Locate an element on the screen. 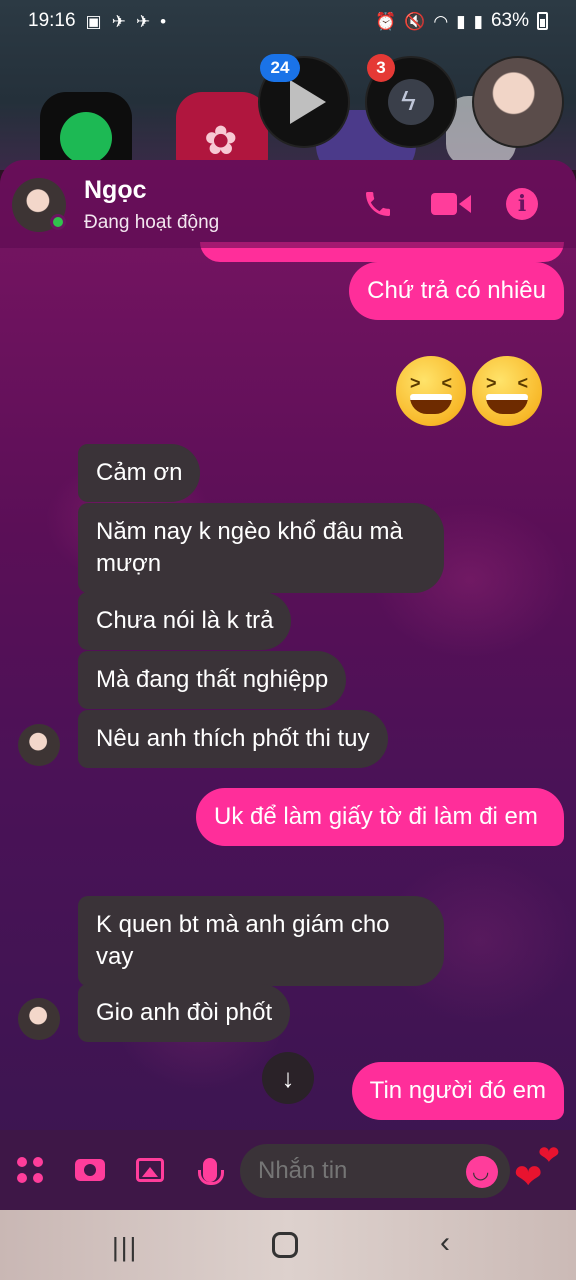  messenger-chat-head: 3 is located at coordinates (411, 101).